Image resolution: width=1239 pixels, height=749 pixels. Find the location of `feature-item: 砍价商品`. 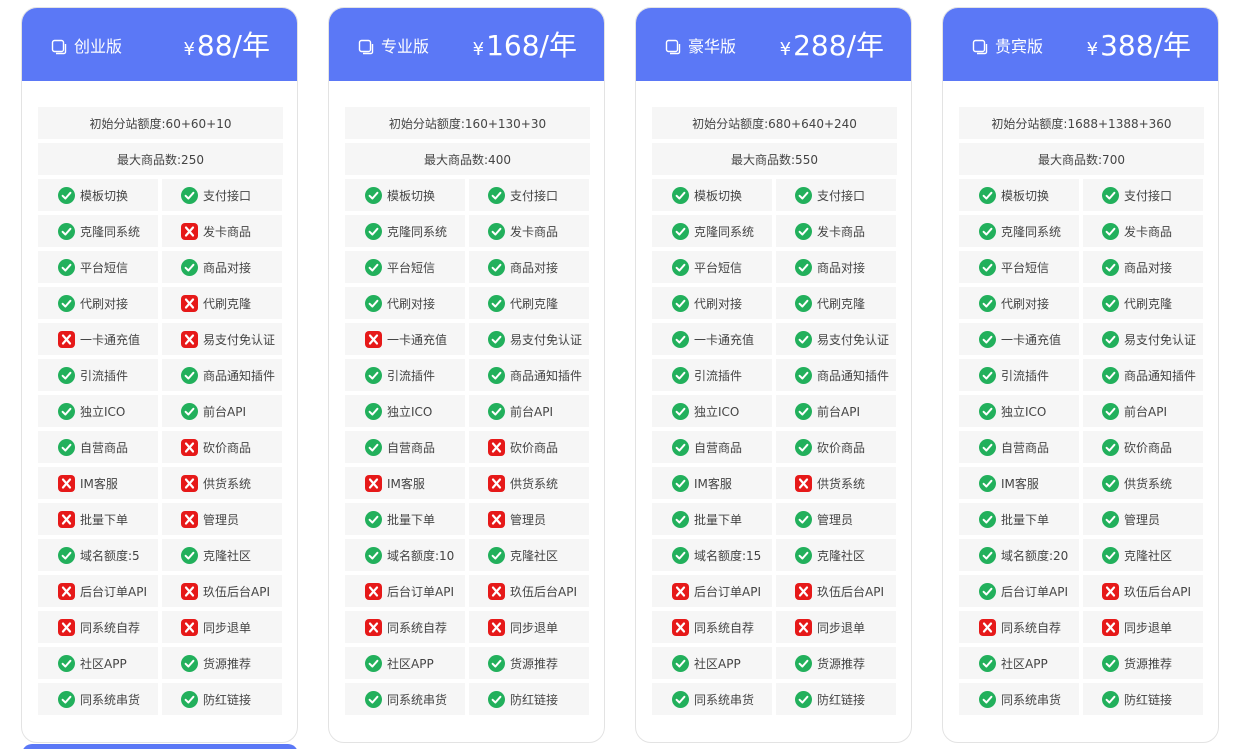

feature-item: 砍价商品 is located at coordinates (1143, 447).